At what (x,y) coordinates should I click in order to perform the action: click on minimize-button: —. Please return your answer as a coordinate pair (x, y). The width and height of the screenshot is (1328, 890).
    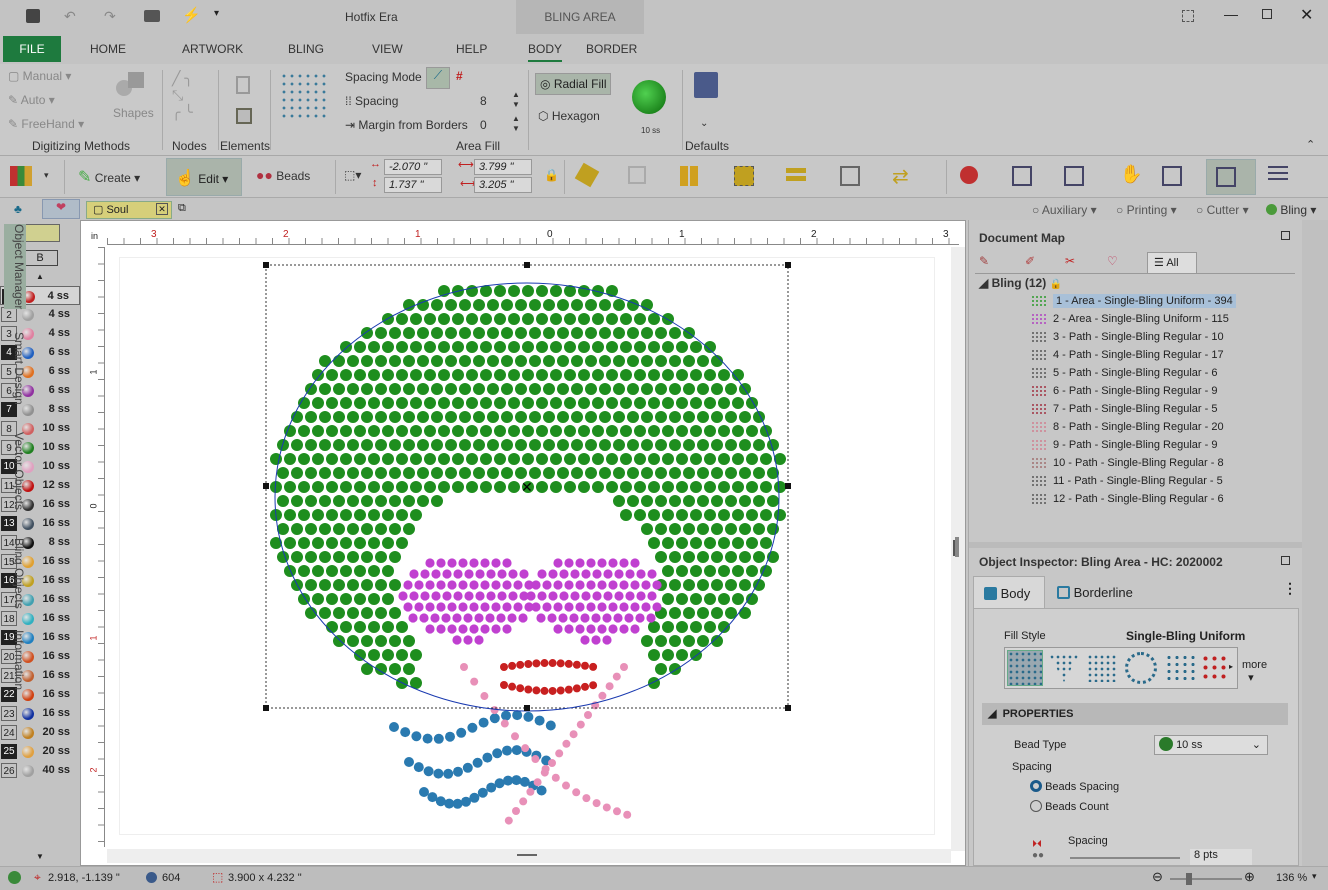
    Looking at the image, I should click on (1231, 14).